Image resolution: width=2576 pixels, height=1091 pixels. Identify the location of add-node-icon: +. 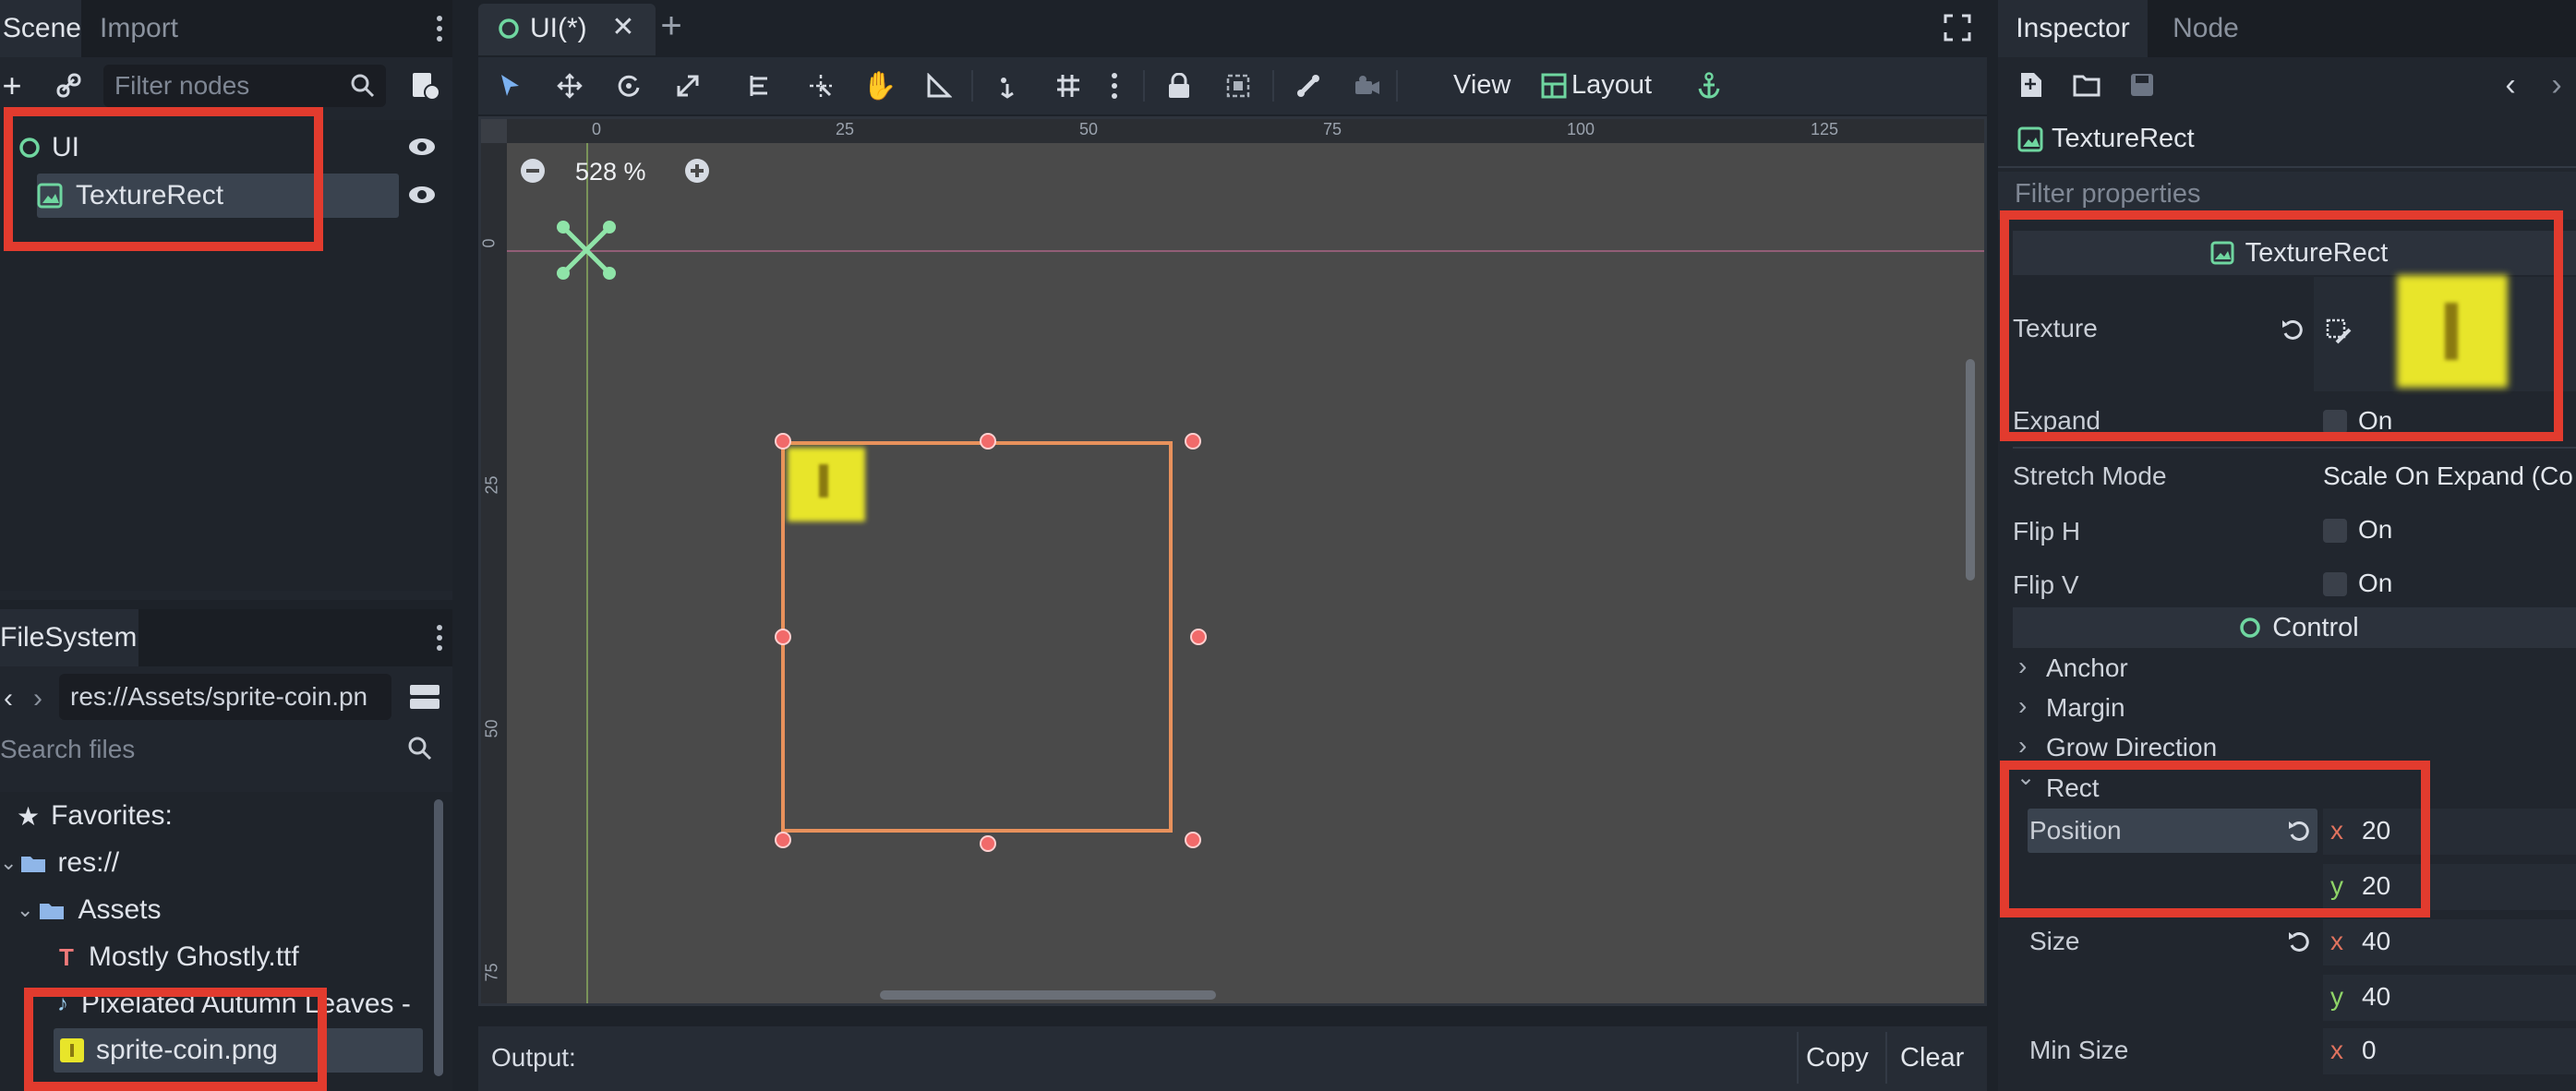
(12, 85).